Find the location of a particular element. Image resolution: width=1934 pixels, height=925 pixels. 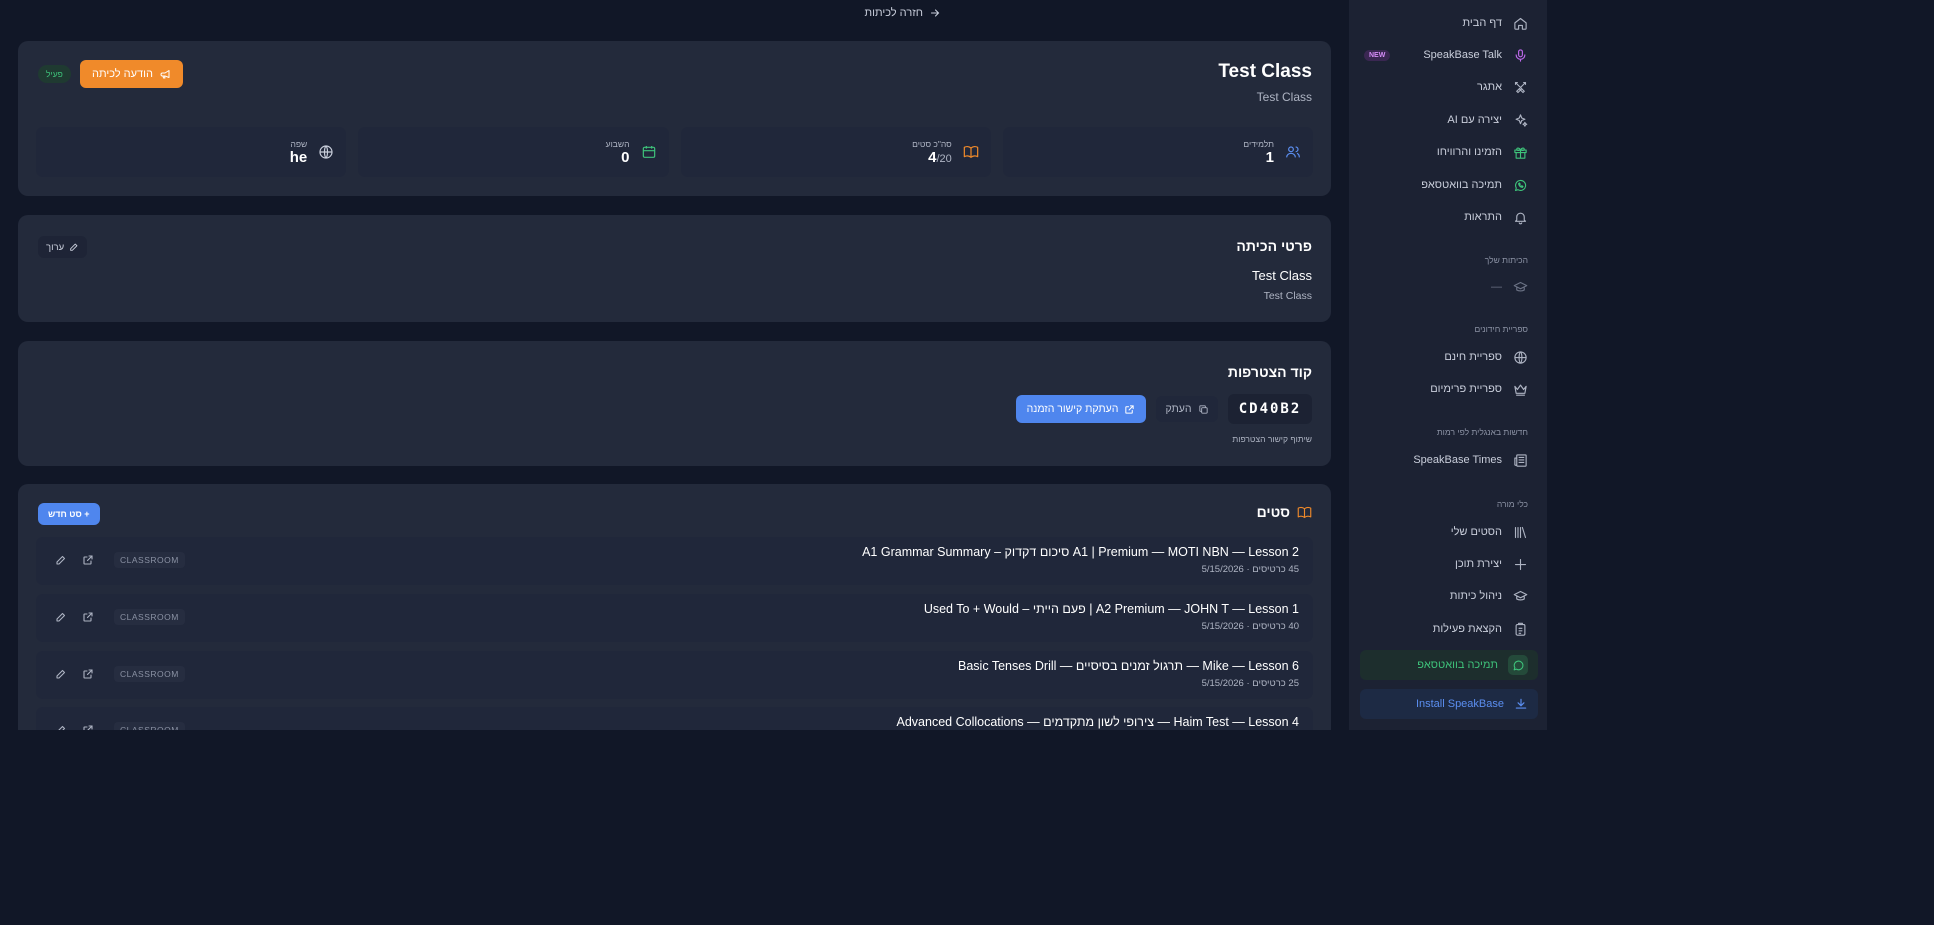

swords-icon is located at coordinates (1520, 87).